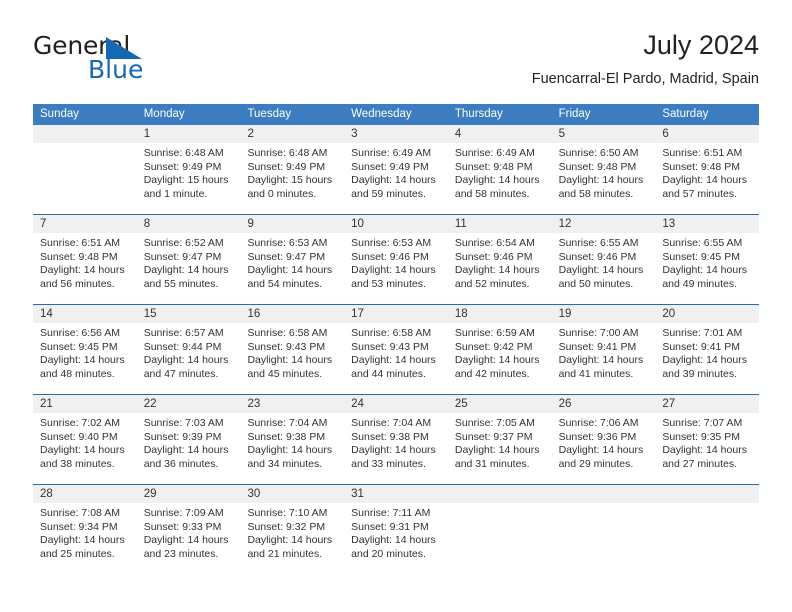 The height and width of the screenshot is (612, 792). I want to click on day-number: 16, so click(254, 314).